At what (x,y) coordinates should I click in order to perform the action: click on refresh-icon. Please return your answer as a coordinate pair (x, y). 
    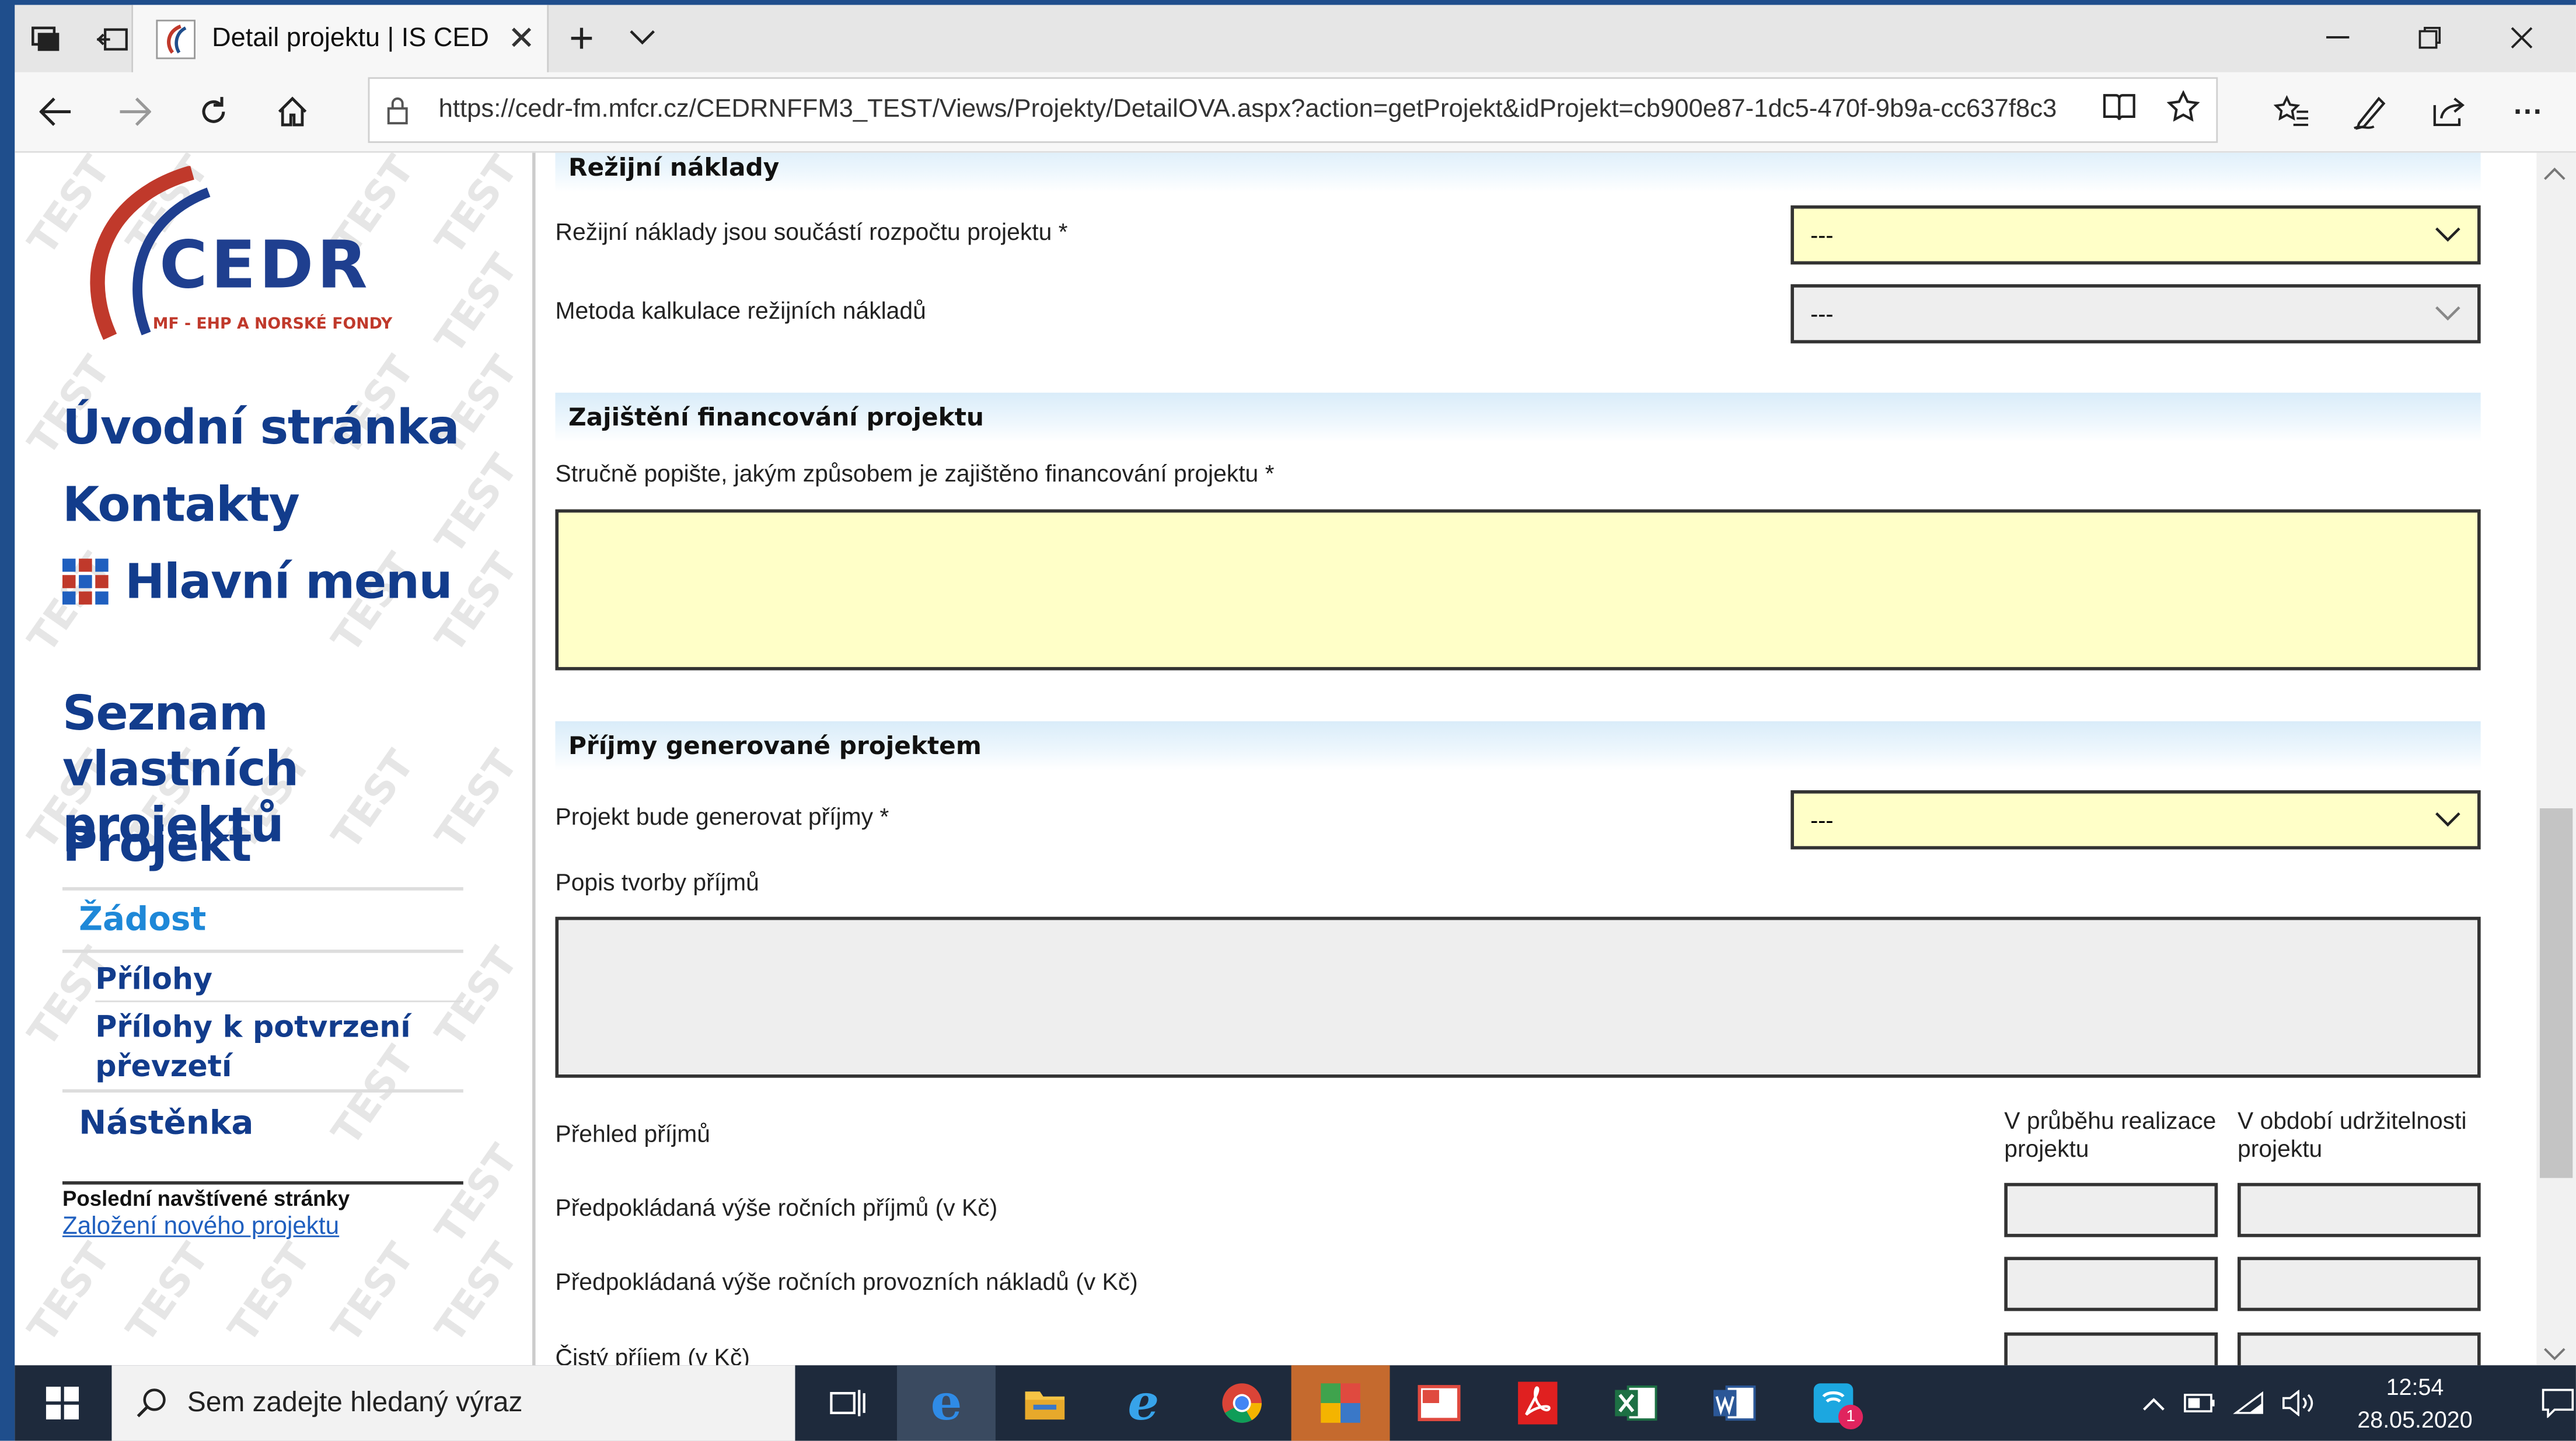
    Looking at the image, I should click on (213, 111).